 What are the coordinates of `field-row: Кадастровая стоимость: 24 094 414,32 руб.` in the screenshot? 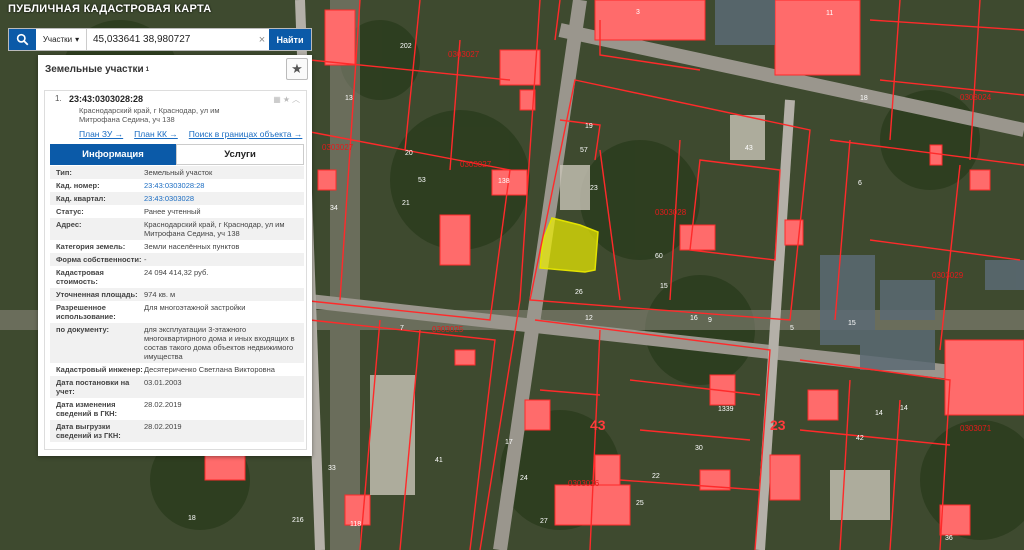 It's located at (177, 277).